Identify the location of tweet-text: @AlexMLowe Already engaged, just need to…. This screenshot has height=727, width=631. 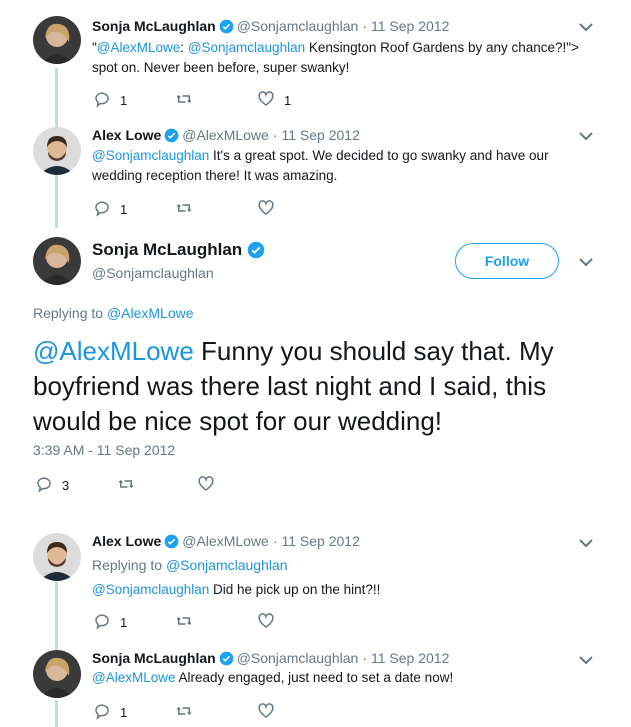
(342, 678).